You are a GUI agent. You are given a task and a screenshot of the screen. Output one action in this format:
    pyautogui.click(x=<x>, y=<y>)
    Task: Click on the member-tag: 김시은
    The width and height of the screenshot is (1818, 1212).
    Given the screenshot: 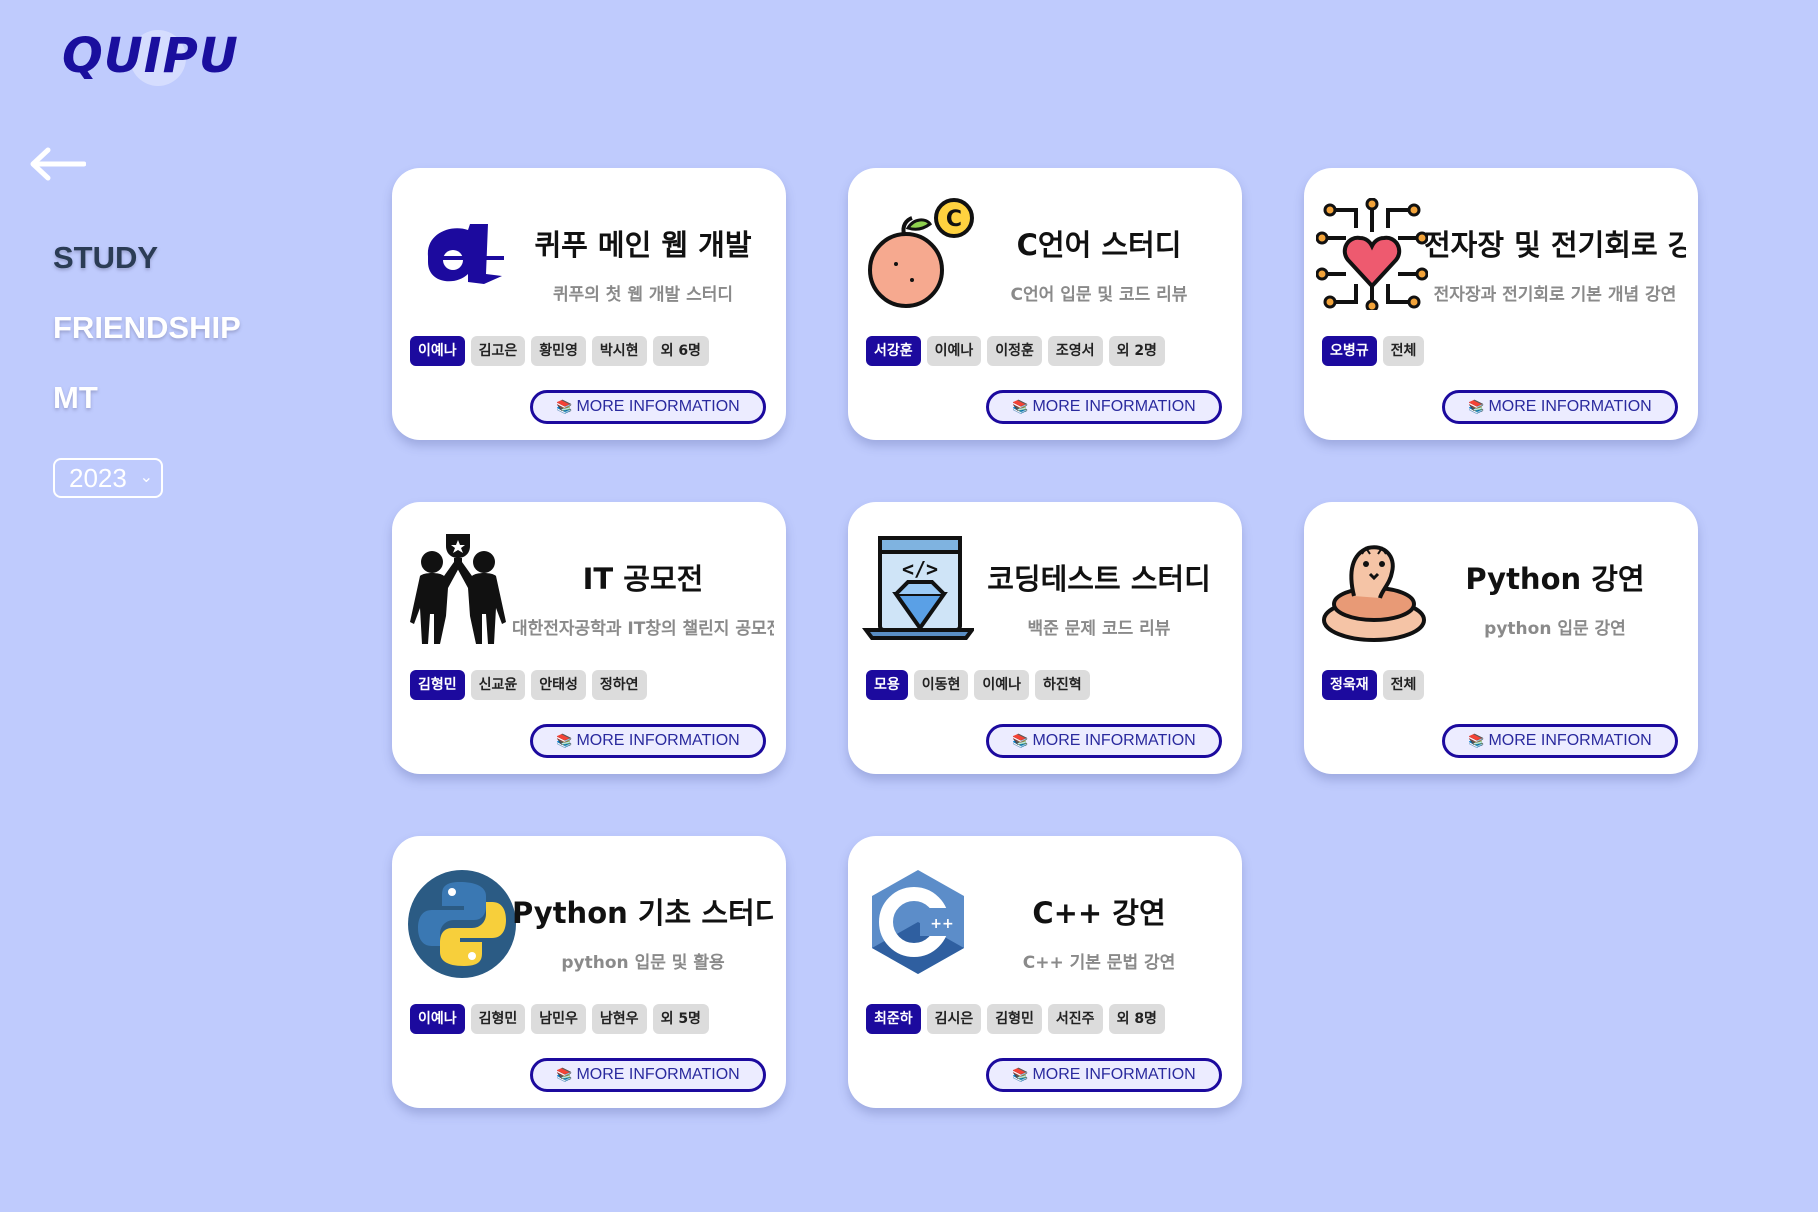 What is the action you would take?
    pyautogui.click(x=954, y=1019)
    